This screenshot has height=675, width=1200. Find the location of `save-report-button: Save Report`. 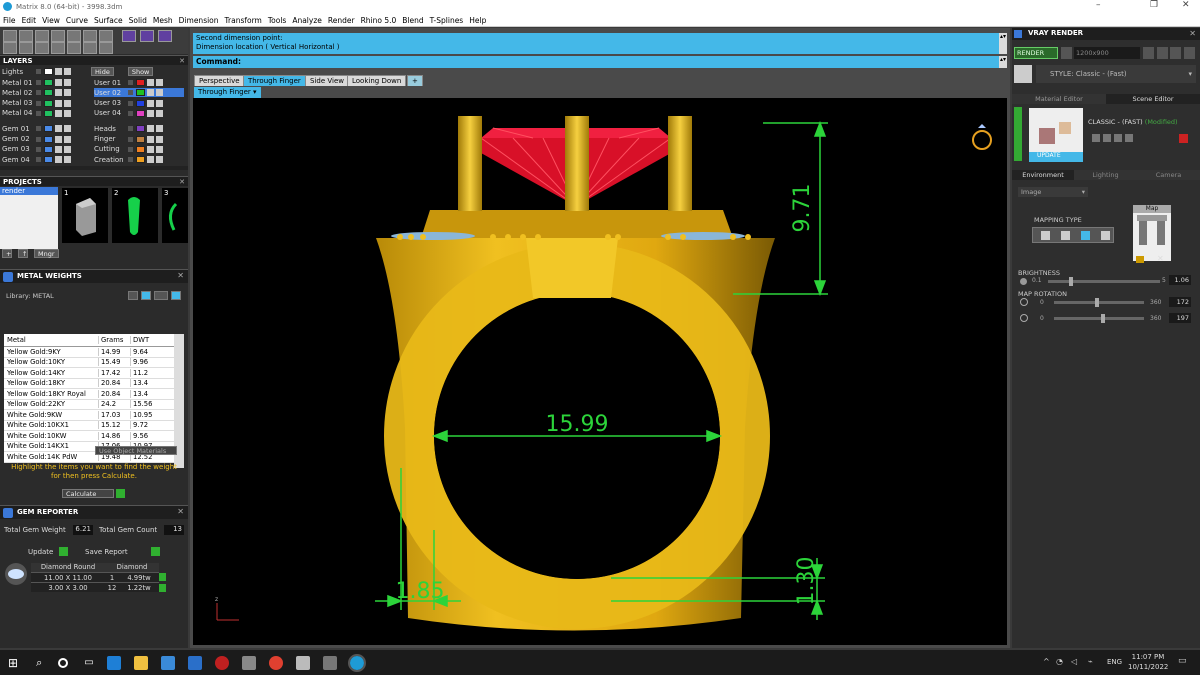

save-report-button: Save Report is located at coordinates (106, 552).